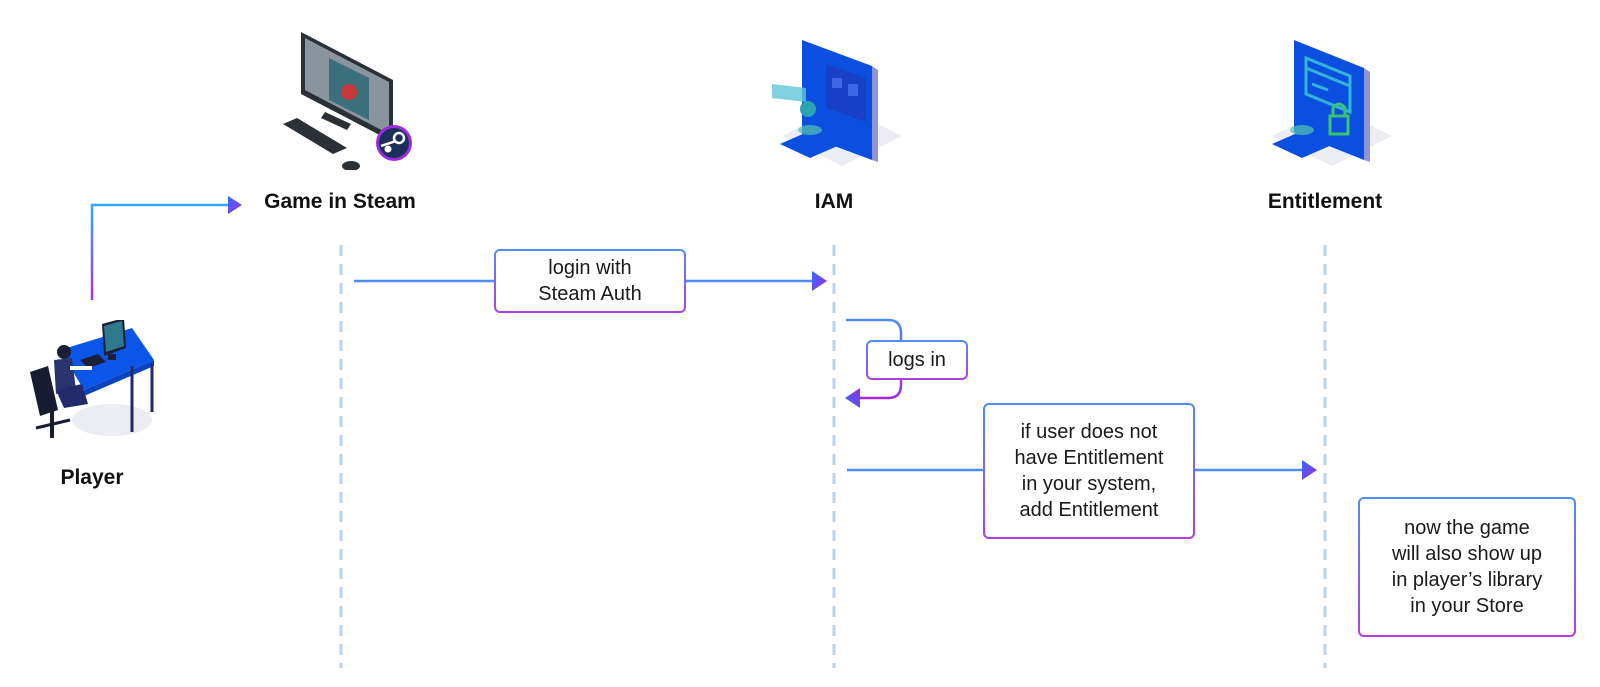 The width and height of the screenshot is (1600, 687). Describe the element at coordinates (92, 477) in the screenshot. I see `actor-label-player: Player` at that location.